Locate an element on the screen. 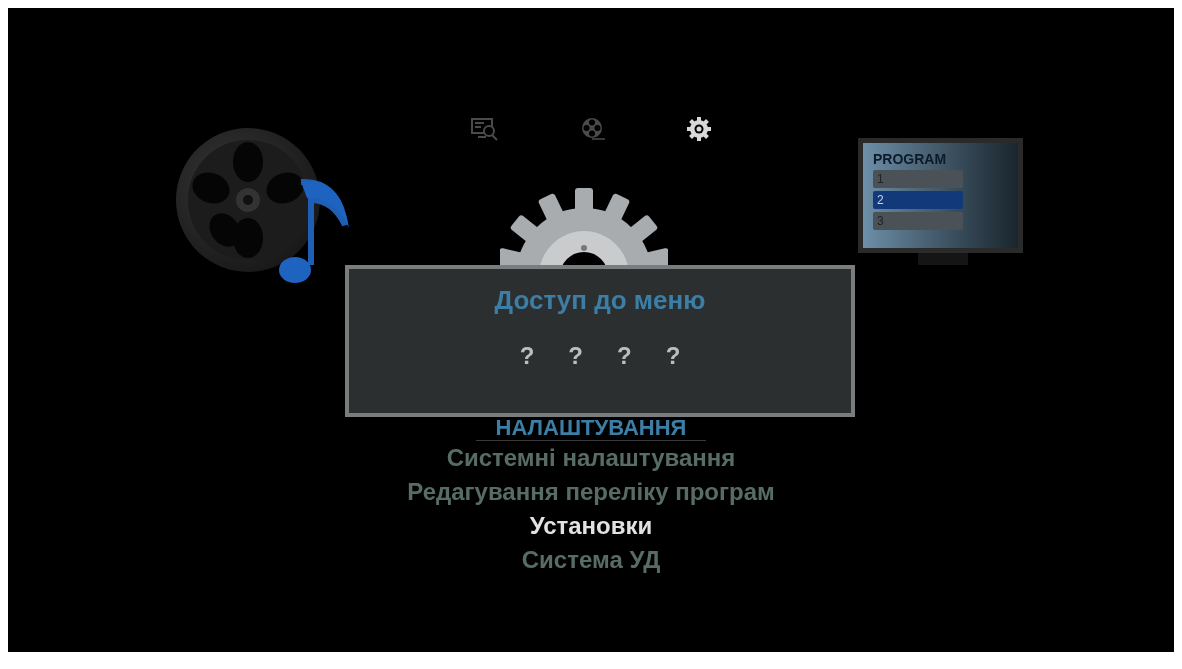 Image resolution: width=1182 pixels, height=669 pixels. preview-title: PROGRAM is located at coordinates (910, 159).